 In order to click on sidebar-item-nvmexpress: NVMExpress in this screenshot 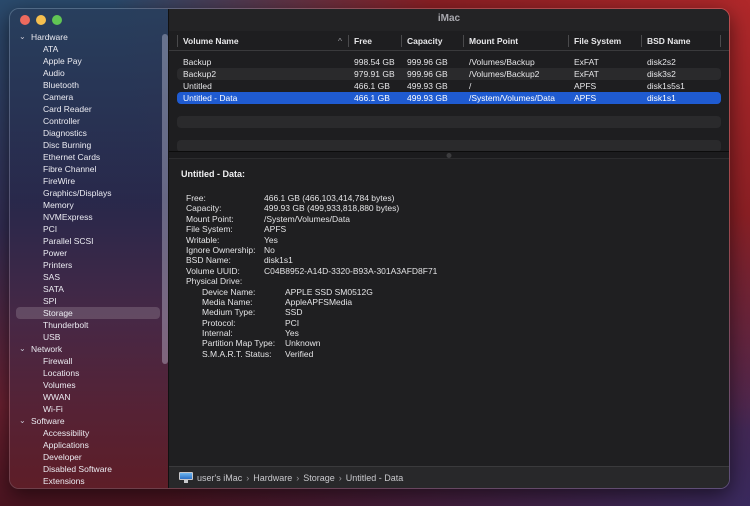, I will do `click(86, 217)`.